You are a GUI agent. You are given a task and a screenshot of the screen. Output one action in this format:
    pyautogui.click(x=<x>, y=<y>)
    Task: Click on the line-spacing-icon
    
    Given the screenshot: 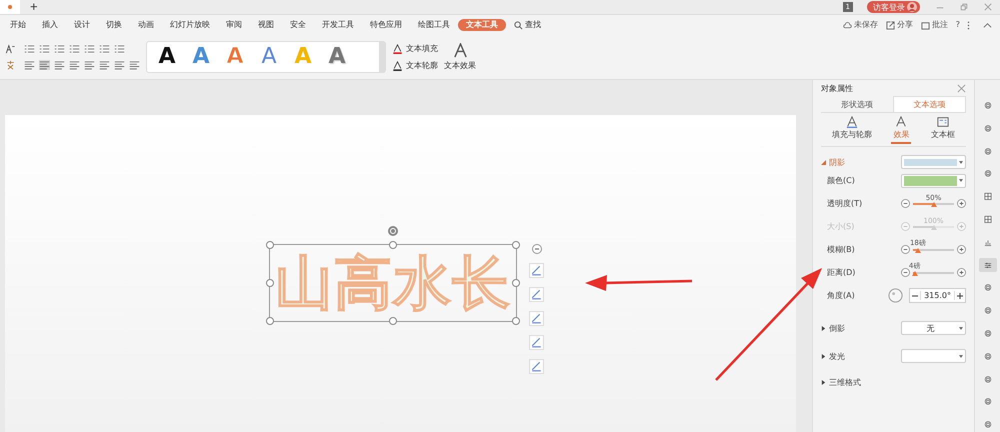 What is the action you would take?
    pyautogui.click(x=104, y=65)
    